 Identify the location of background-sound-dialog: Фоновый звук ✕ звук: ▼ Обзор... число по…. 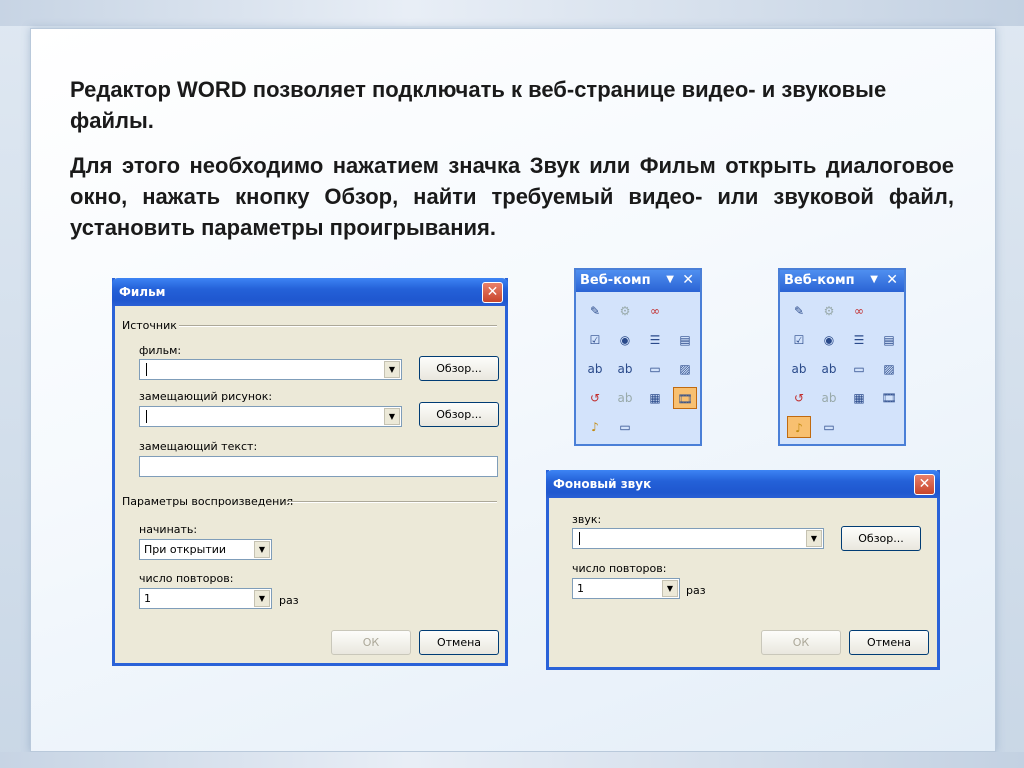
(743, 570).